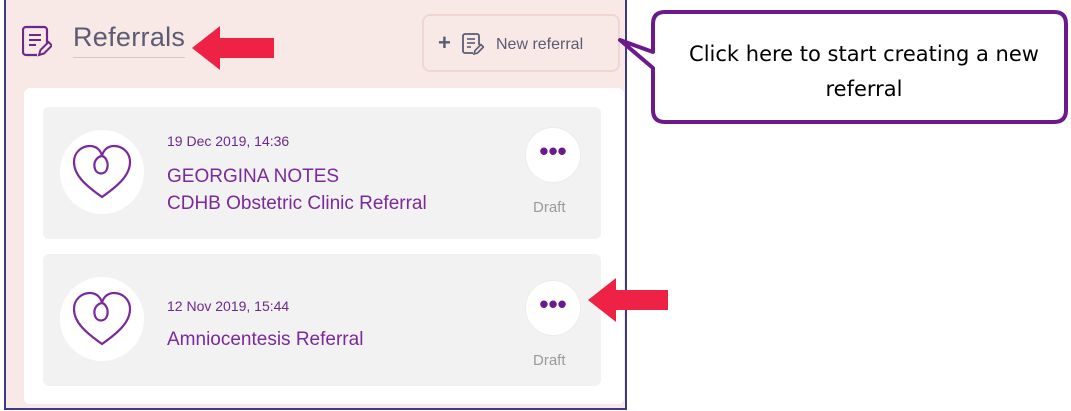  What do you see at coordinates (253, 176) in the screenshot?
I see `referral-patient-name: GEORGINA NOTES` at bounding box center [253, 176].